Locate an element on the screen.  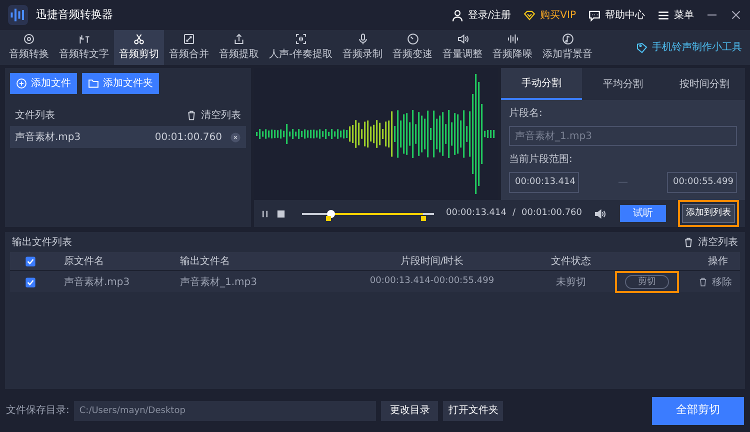
diamond-icon is located at coordinates (529, 15).